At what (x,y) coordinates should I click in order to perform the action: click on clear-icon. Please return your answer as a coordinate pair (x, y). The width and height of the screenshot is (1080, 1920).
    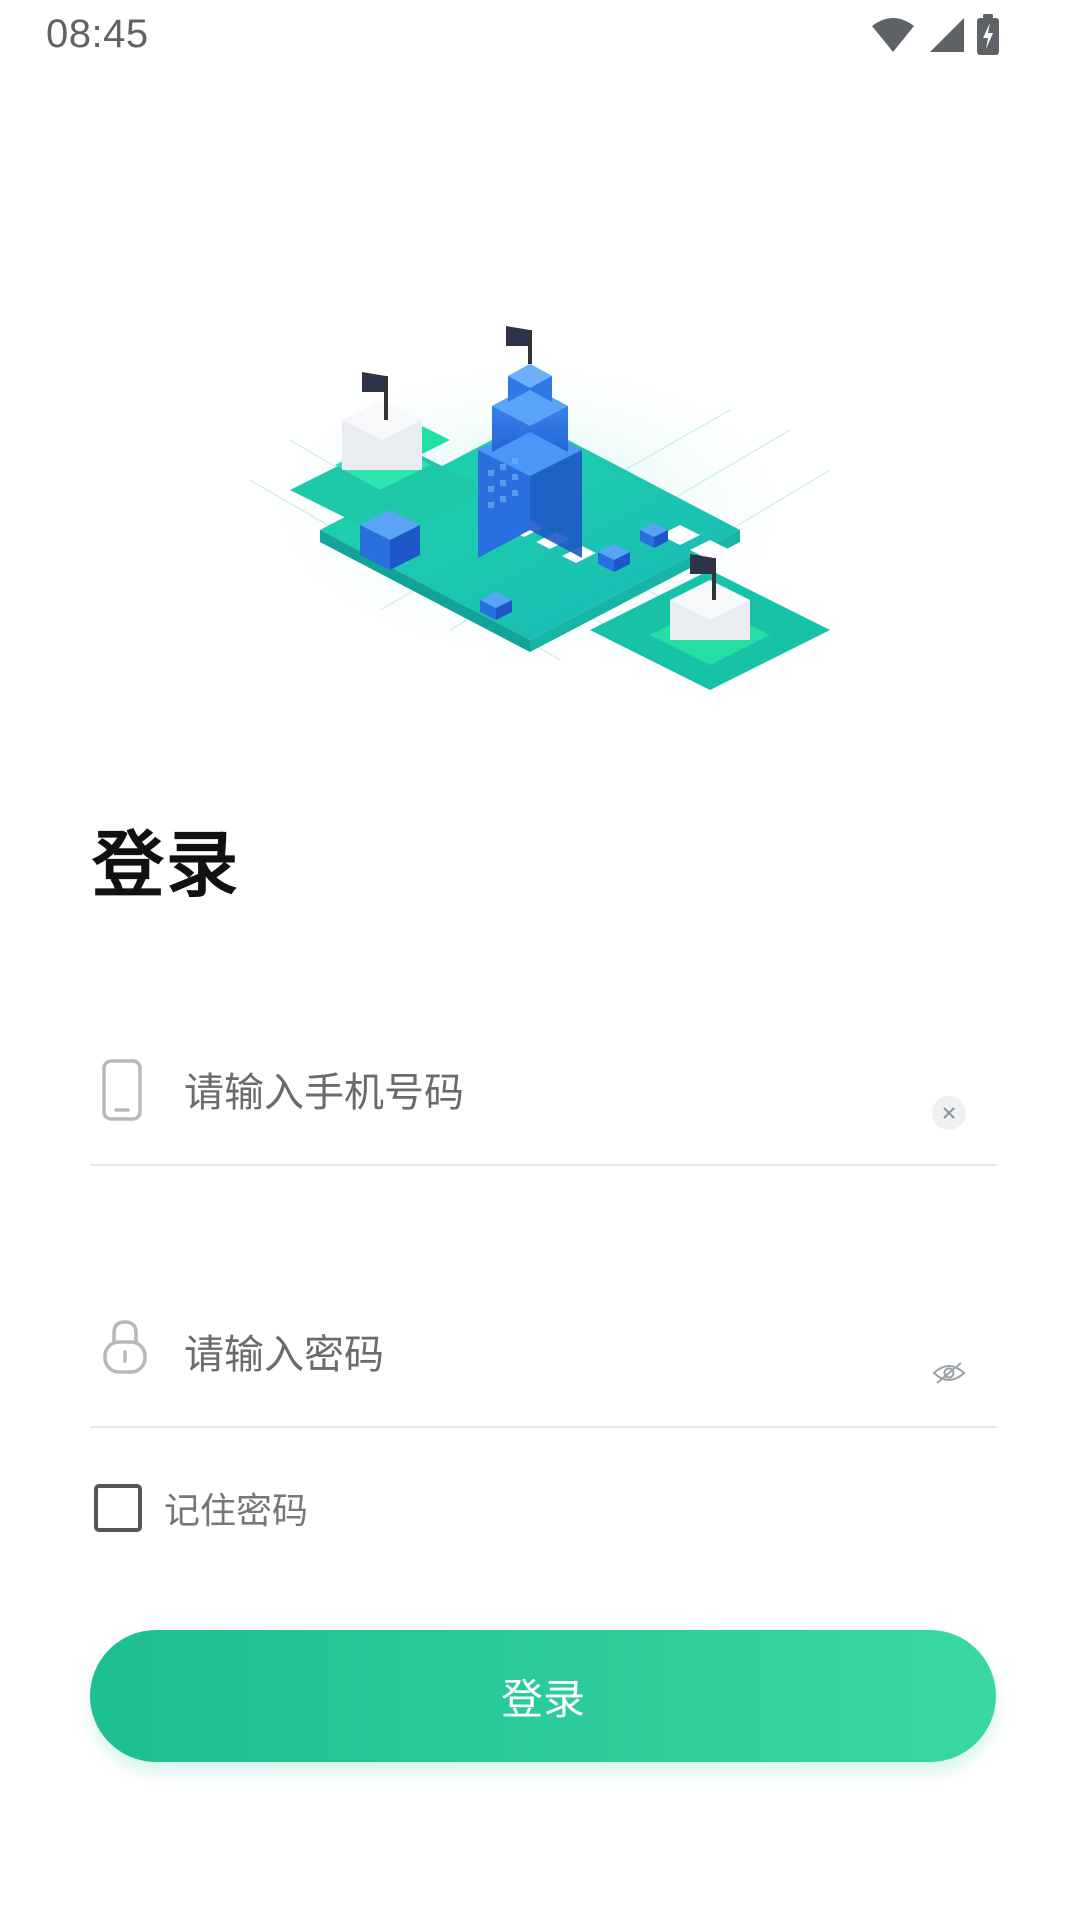
    Looking at the image, I should click on (949, 1113).